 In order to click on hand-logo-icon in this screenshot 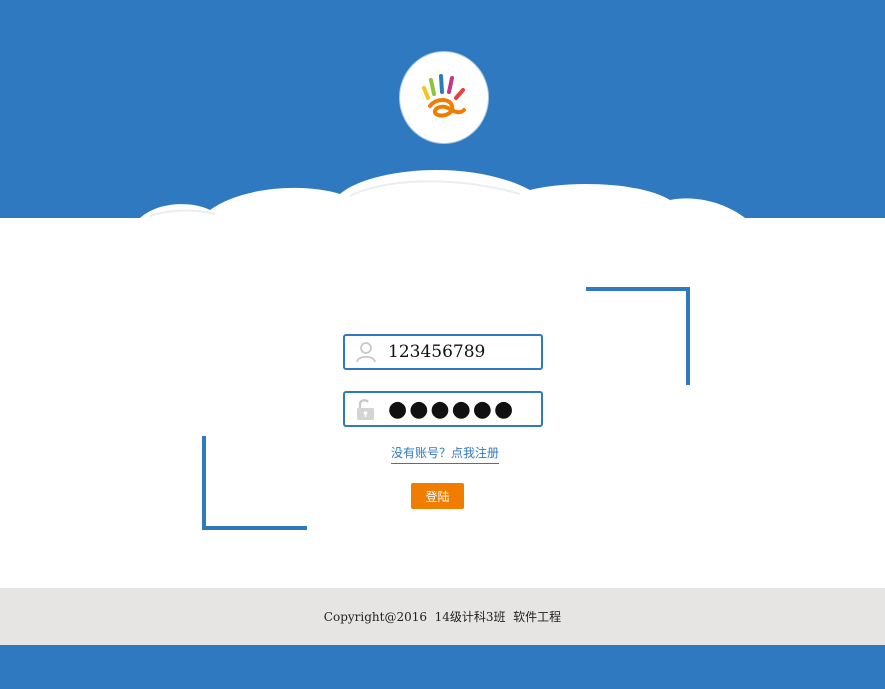, I will do `click(444, 95)`.